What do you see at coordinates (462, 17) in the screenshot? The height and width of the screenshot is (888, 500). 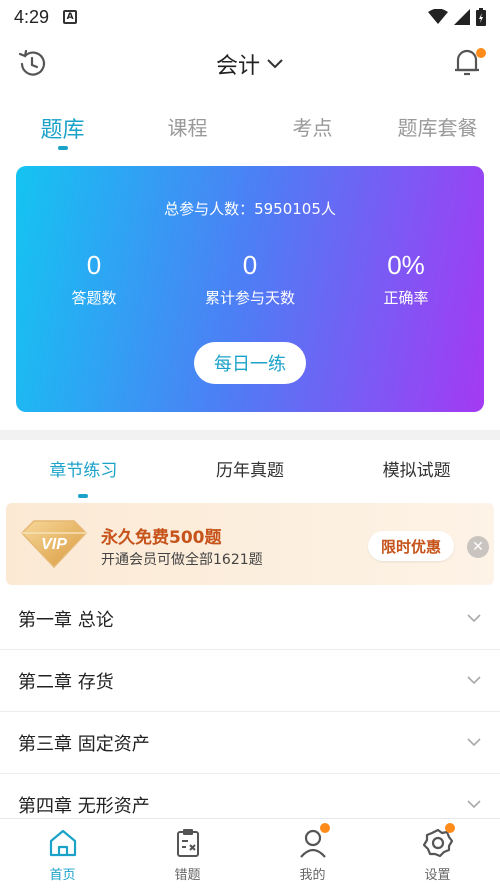 I see `signal-icon` at bounding box center [462, 17].